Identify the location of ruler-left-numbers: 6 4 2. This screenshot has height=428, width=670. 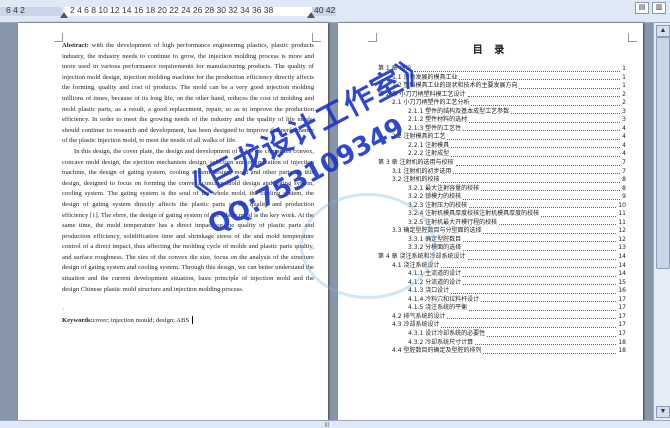
(15, 10).